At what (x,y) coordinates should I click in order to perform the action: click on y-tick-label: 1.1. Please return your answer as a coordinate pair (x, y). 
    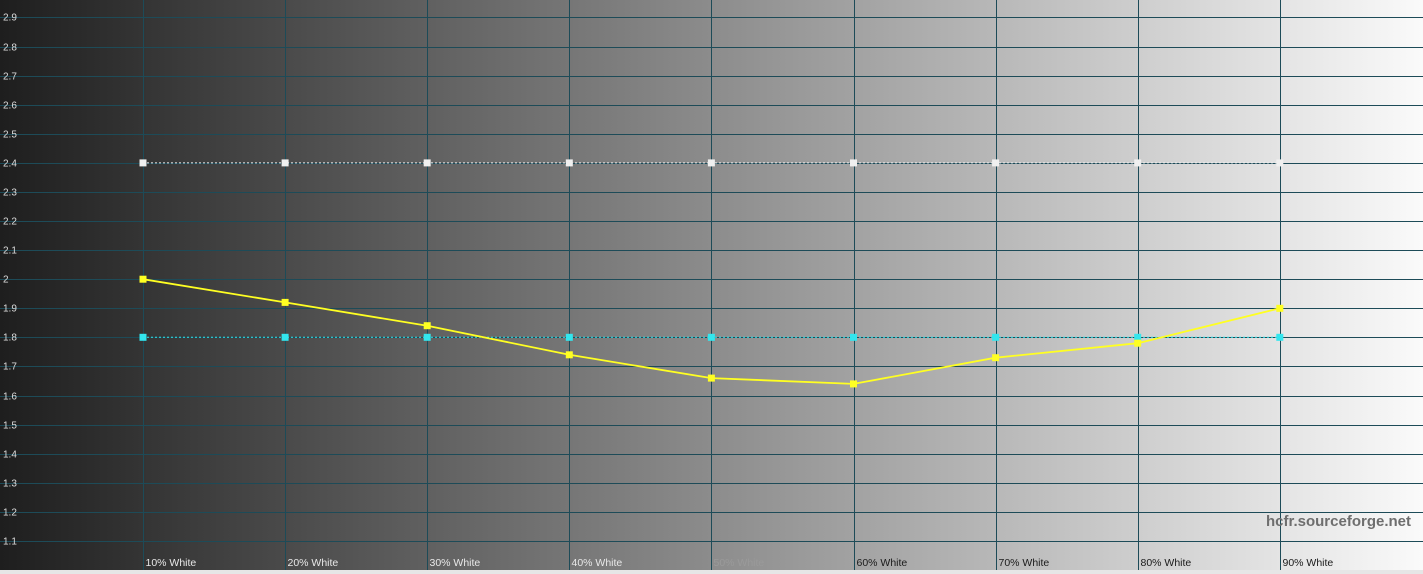
    Looking at the image, I should click on (10, 542).